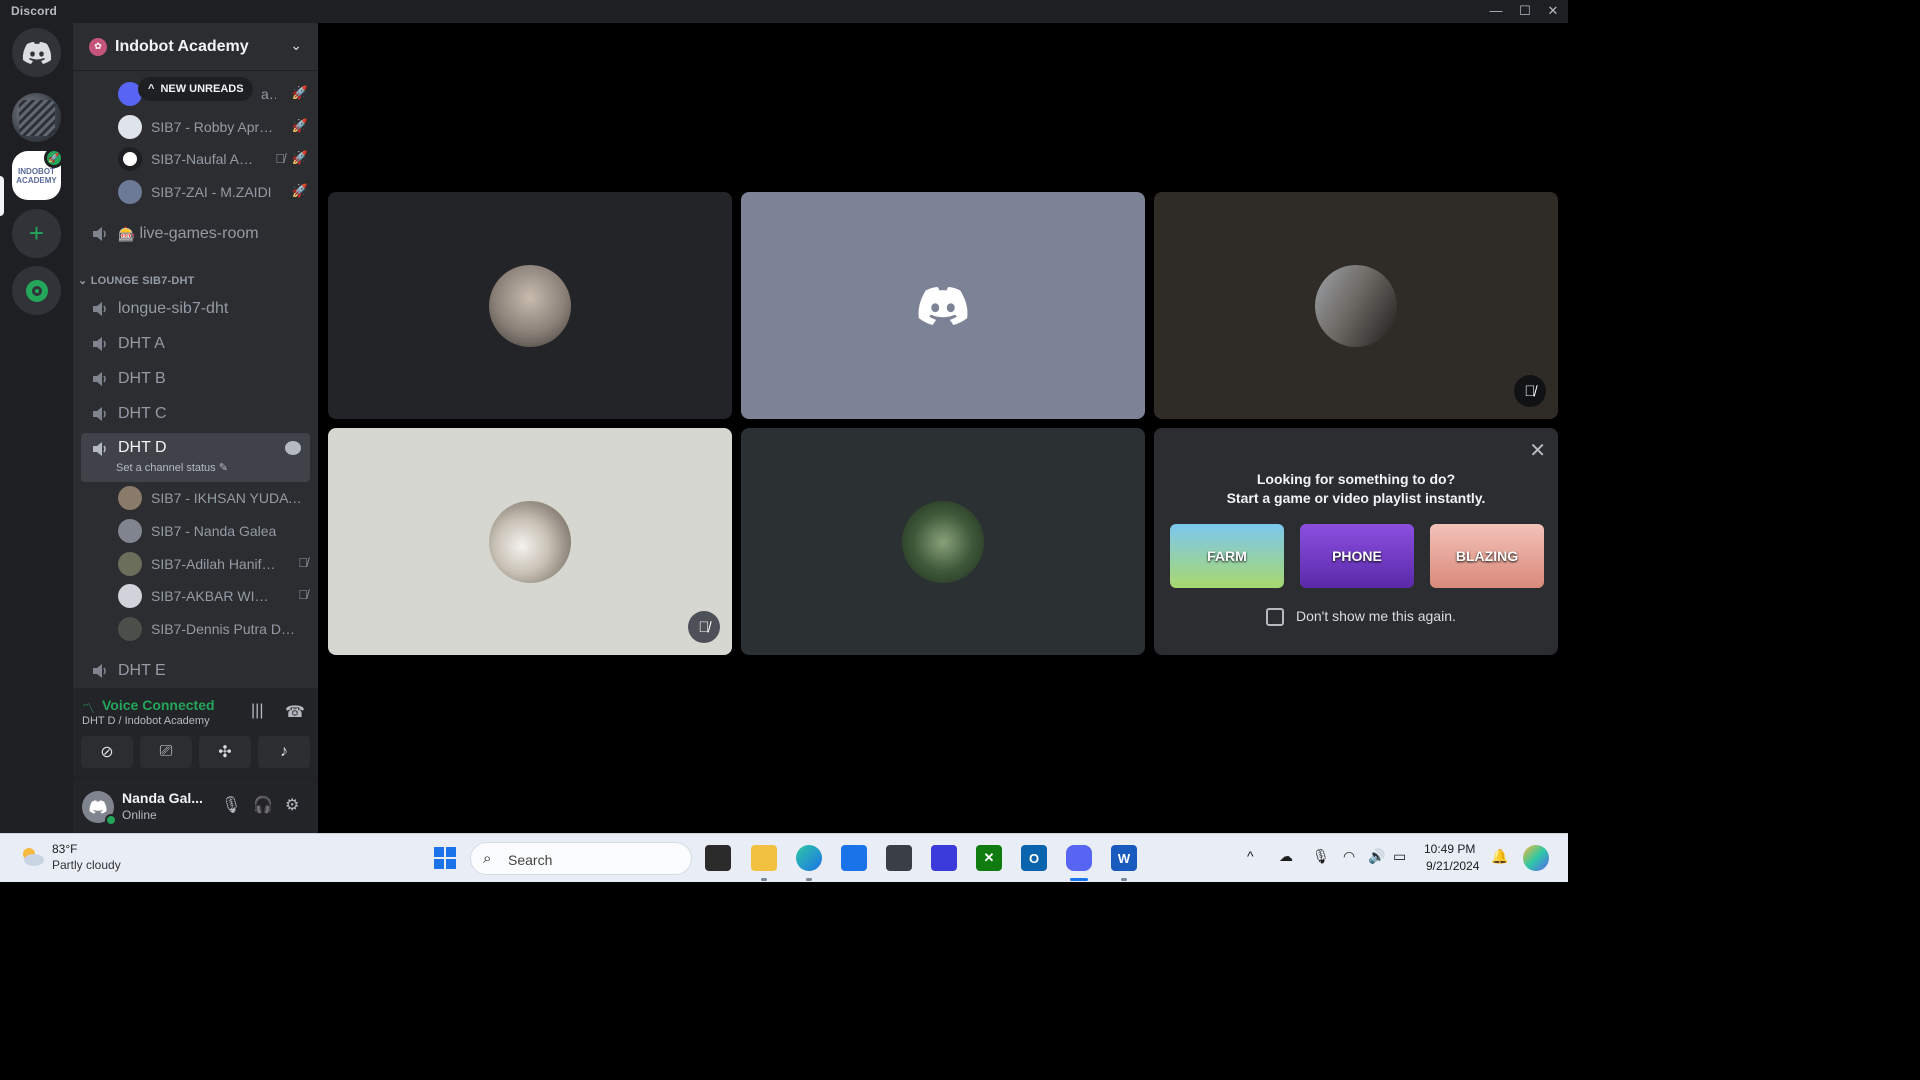  What do you see at coordinates (215, 127) in the screenshot?
I see `voice-member: SIB7 - Robby Apriy... 🚀` at bounding box center [215, 127].